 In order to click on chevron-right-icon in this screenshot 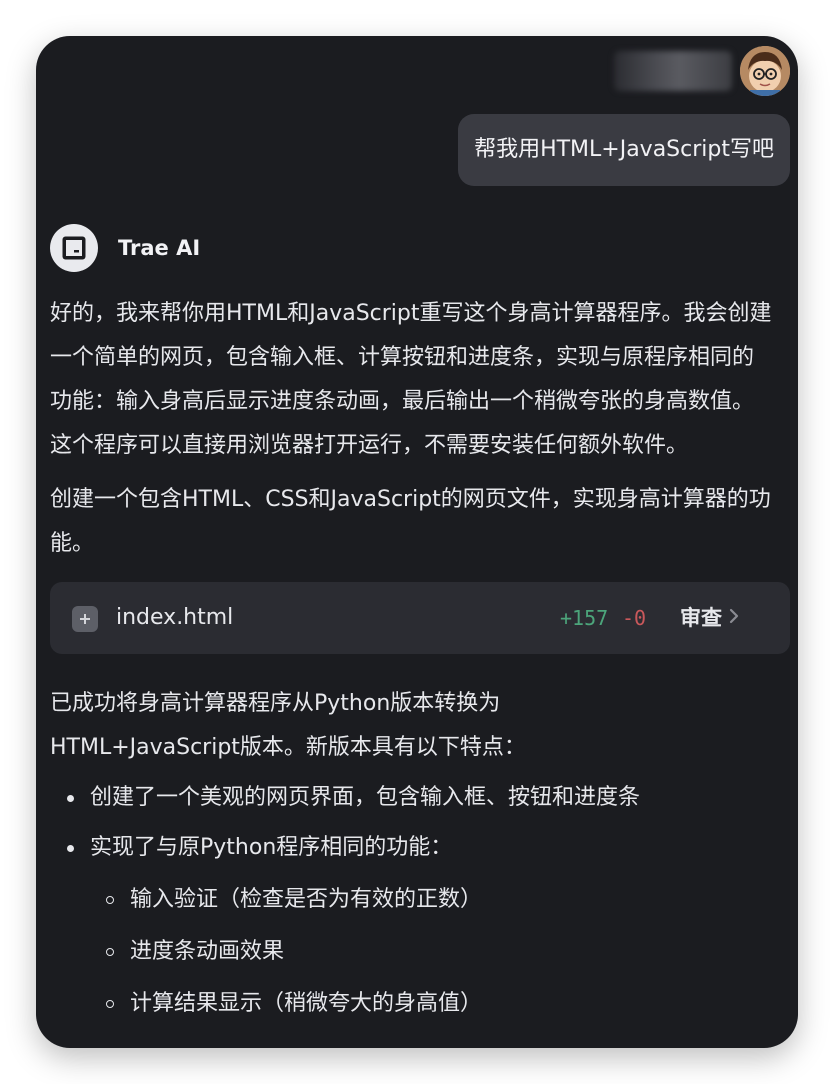, I will do `click(734, 618)`.